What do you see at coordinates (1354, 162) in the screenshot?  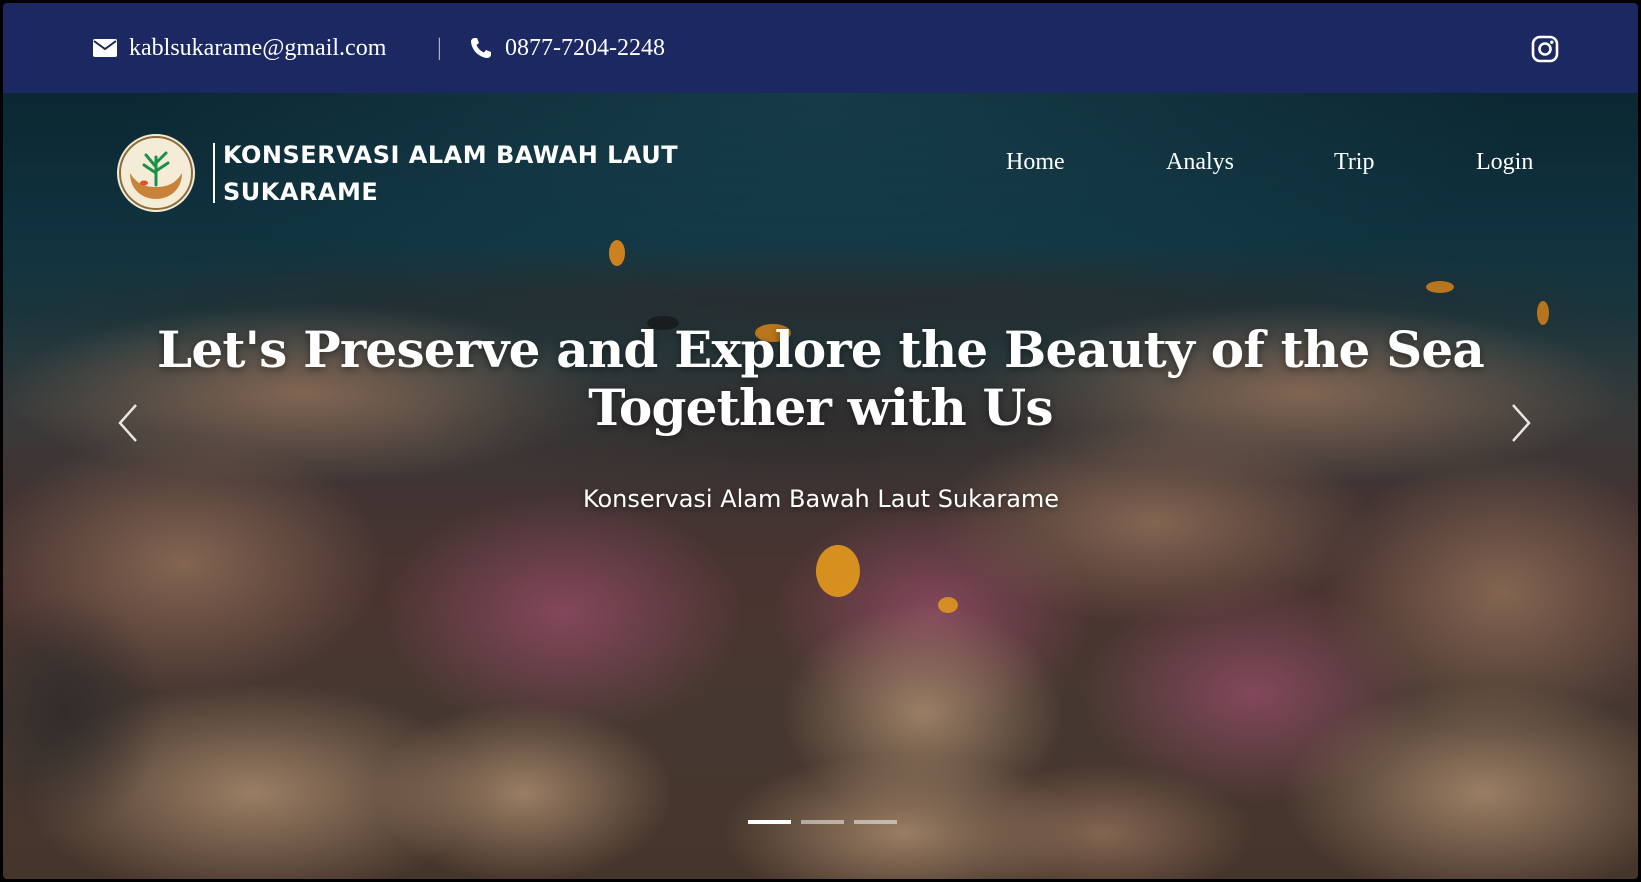 I see `nav-trip: Trip` at bounding box center [1354, 162].